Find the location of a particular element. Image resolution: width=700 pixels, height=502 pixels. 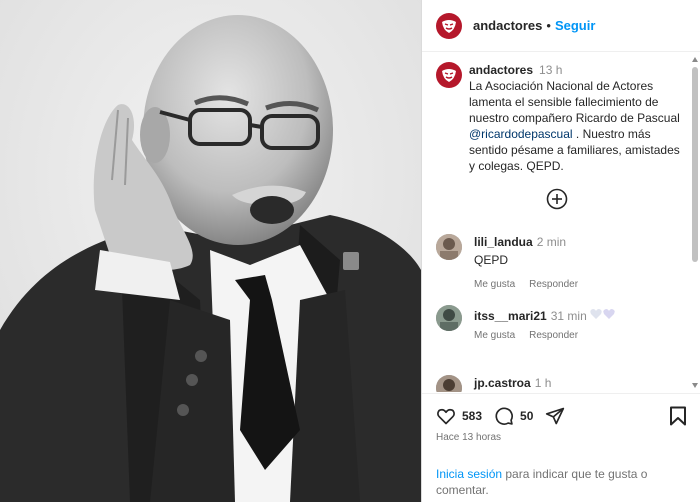

comment-username: itss__mari21 is located at coordinates (510, 316).